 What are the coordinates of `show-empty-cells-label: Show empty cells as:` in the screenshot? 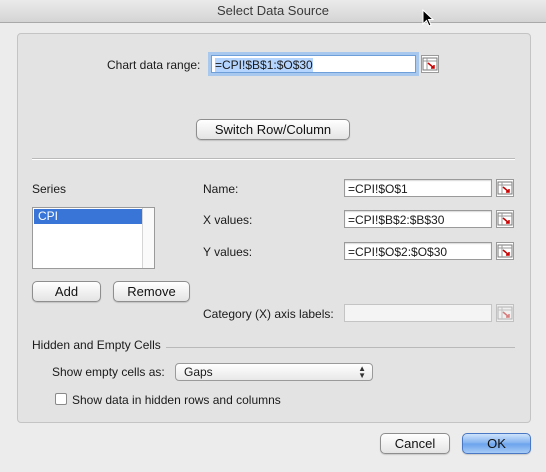 It's located at (108, 372).